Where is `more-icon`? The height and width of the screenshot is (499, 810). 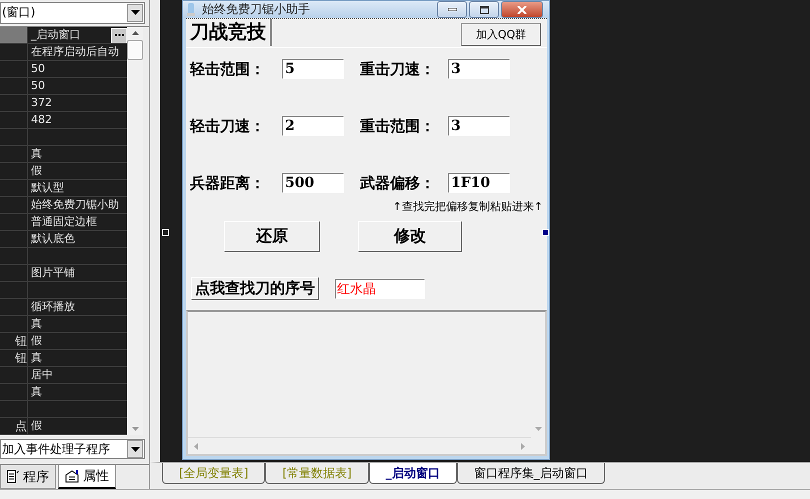 more-icon is located at coordinates (119, 35).